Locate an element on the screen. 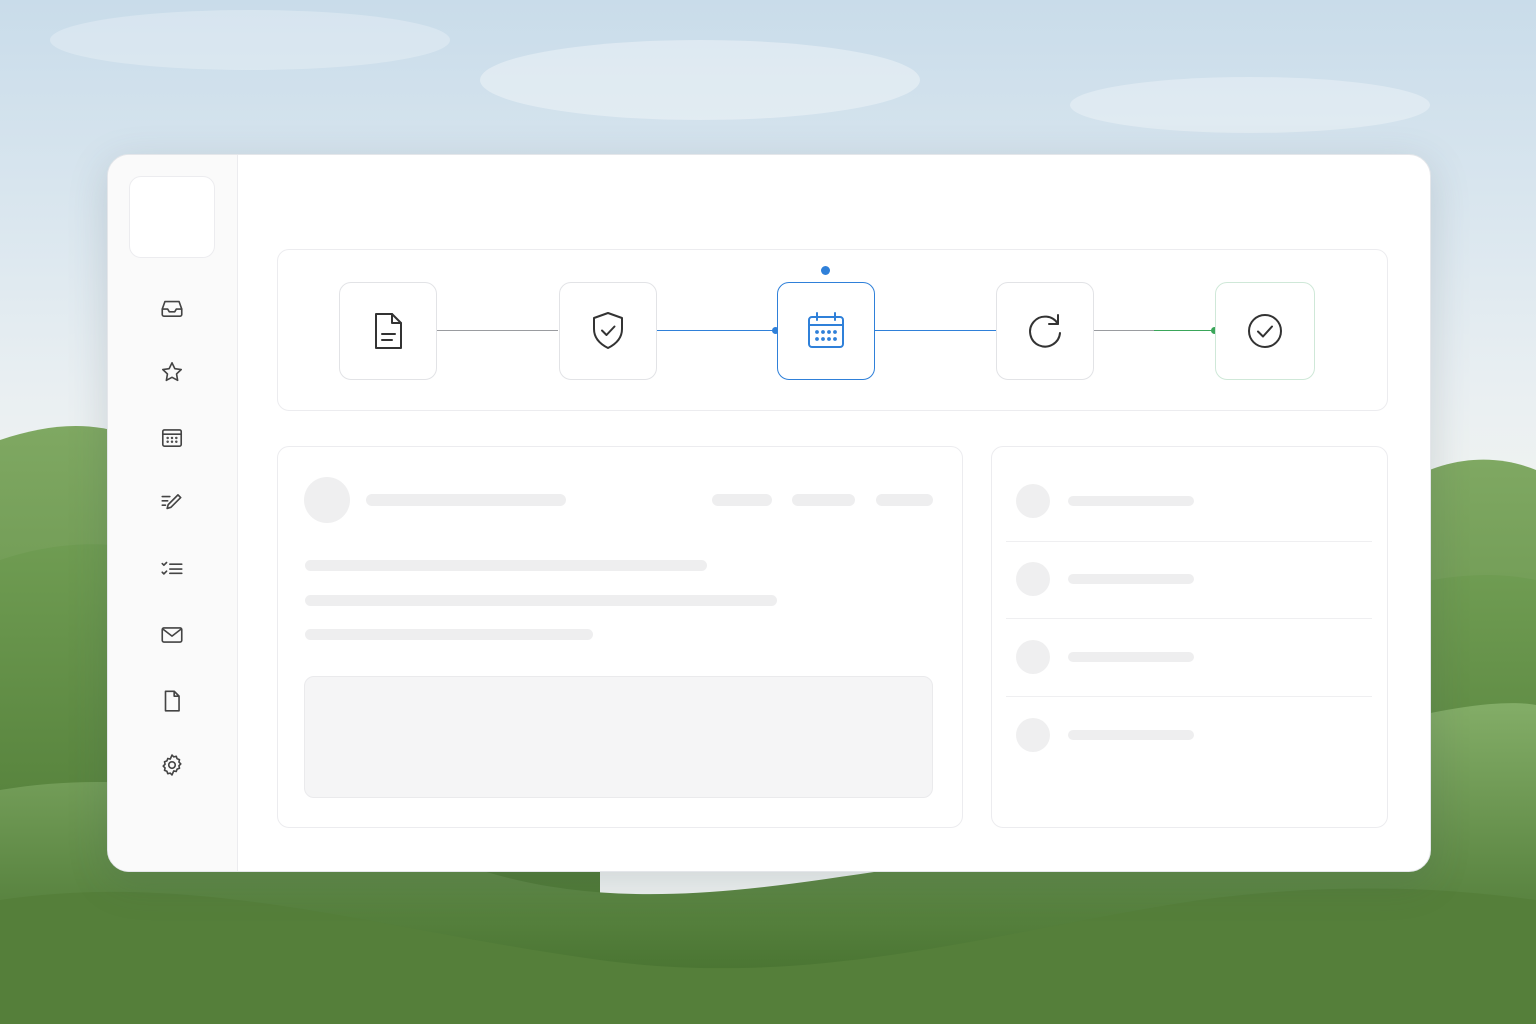 This screenshot has height=1024, width=1536. connector-4-green is located at coordinates (1184, 330).